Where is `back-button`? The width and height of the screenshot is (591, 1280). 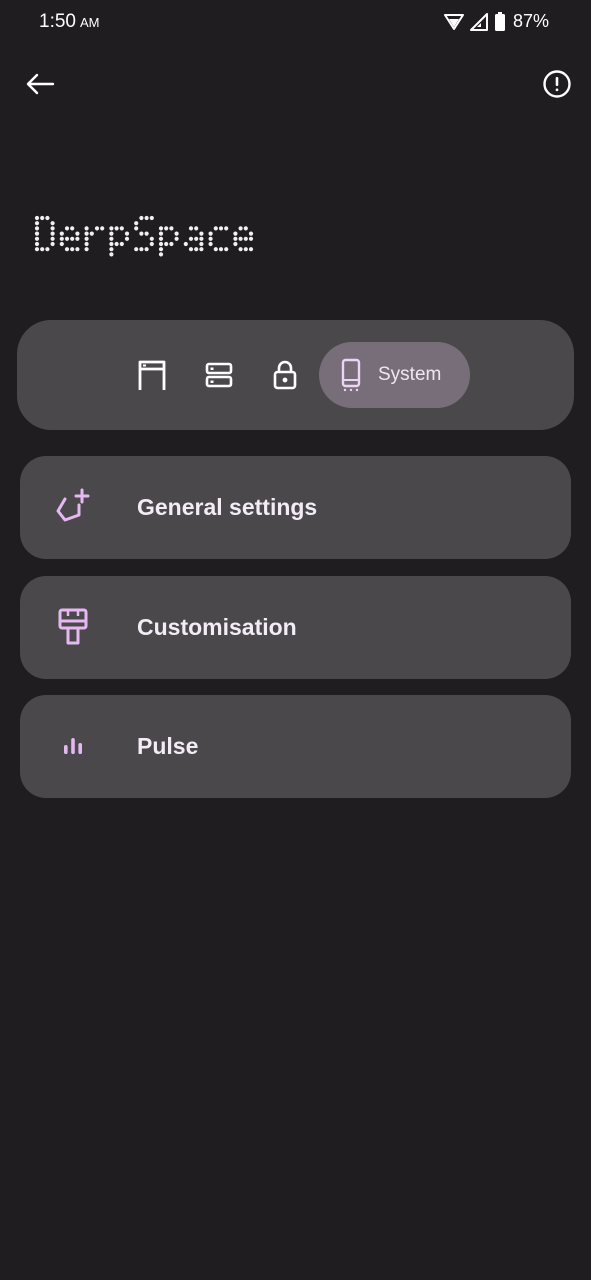 back-button is located at coordinates (40, 84).